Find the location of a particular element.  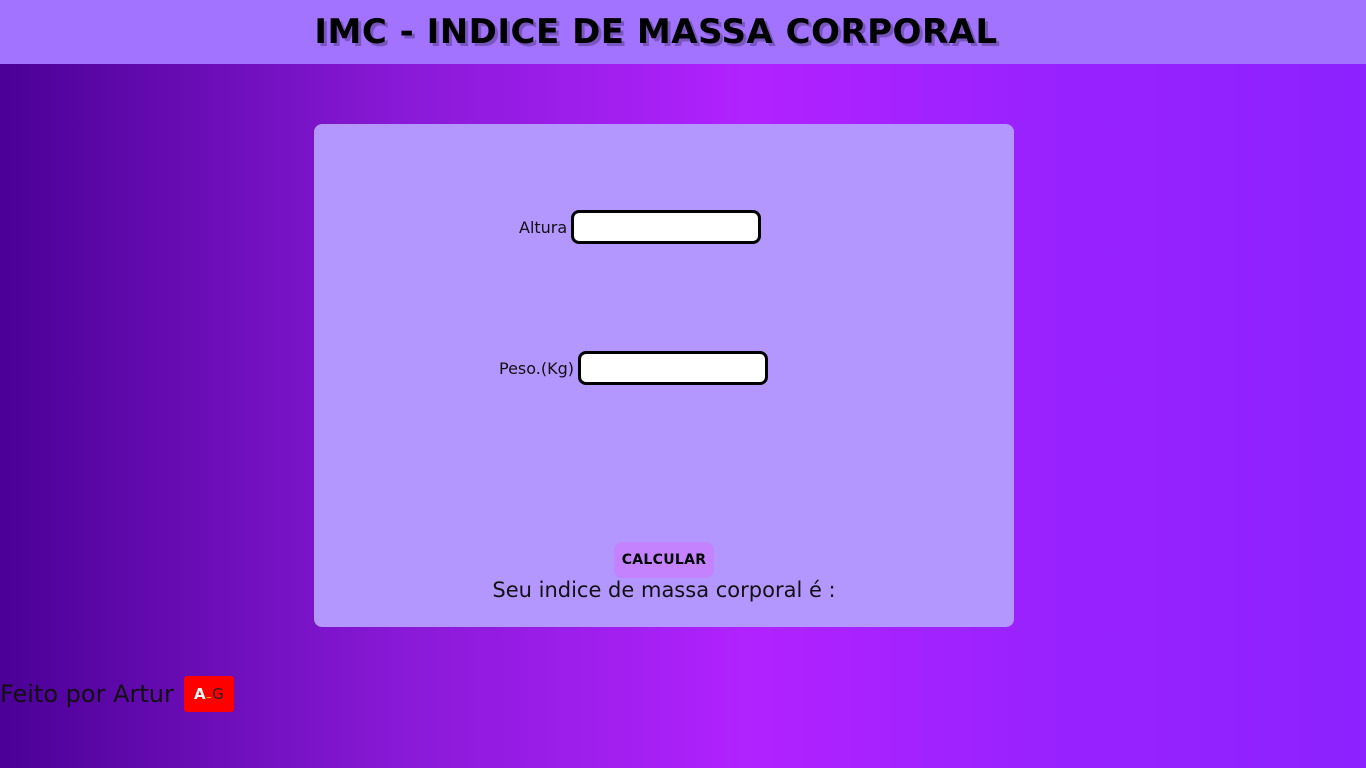

footer-credit: Feito por Artur is located at coordinates (87, 694).